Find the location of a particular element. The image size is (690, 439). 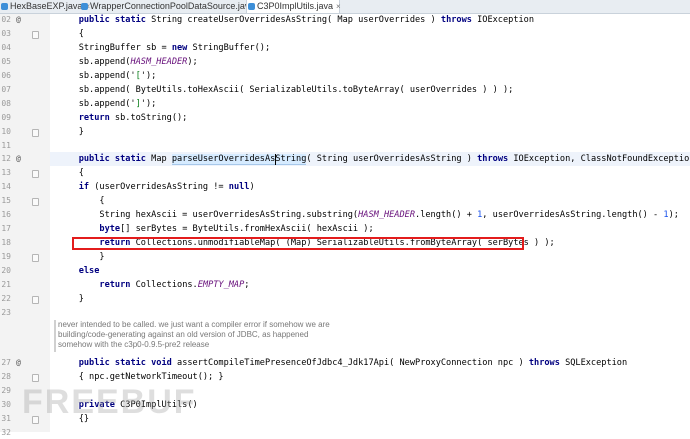

code-token: if is located at coordinates (84, 187).